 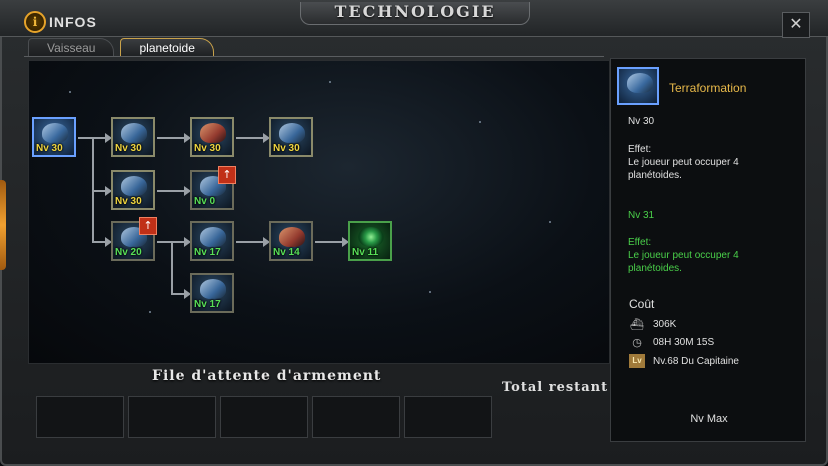 I want to click on node-level: Nv 11, so click(x=365, y=252).